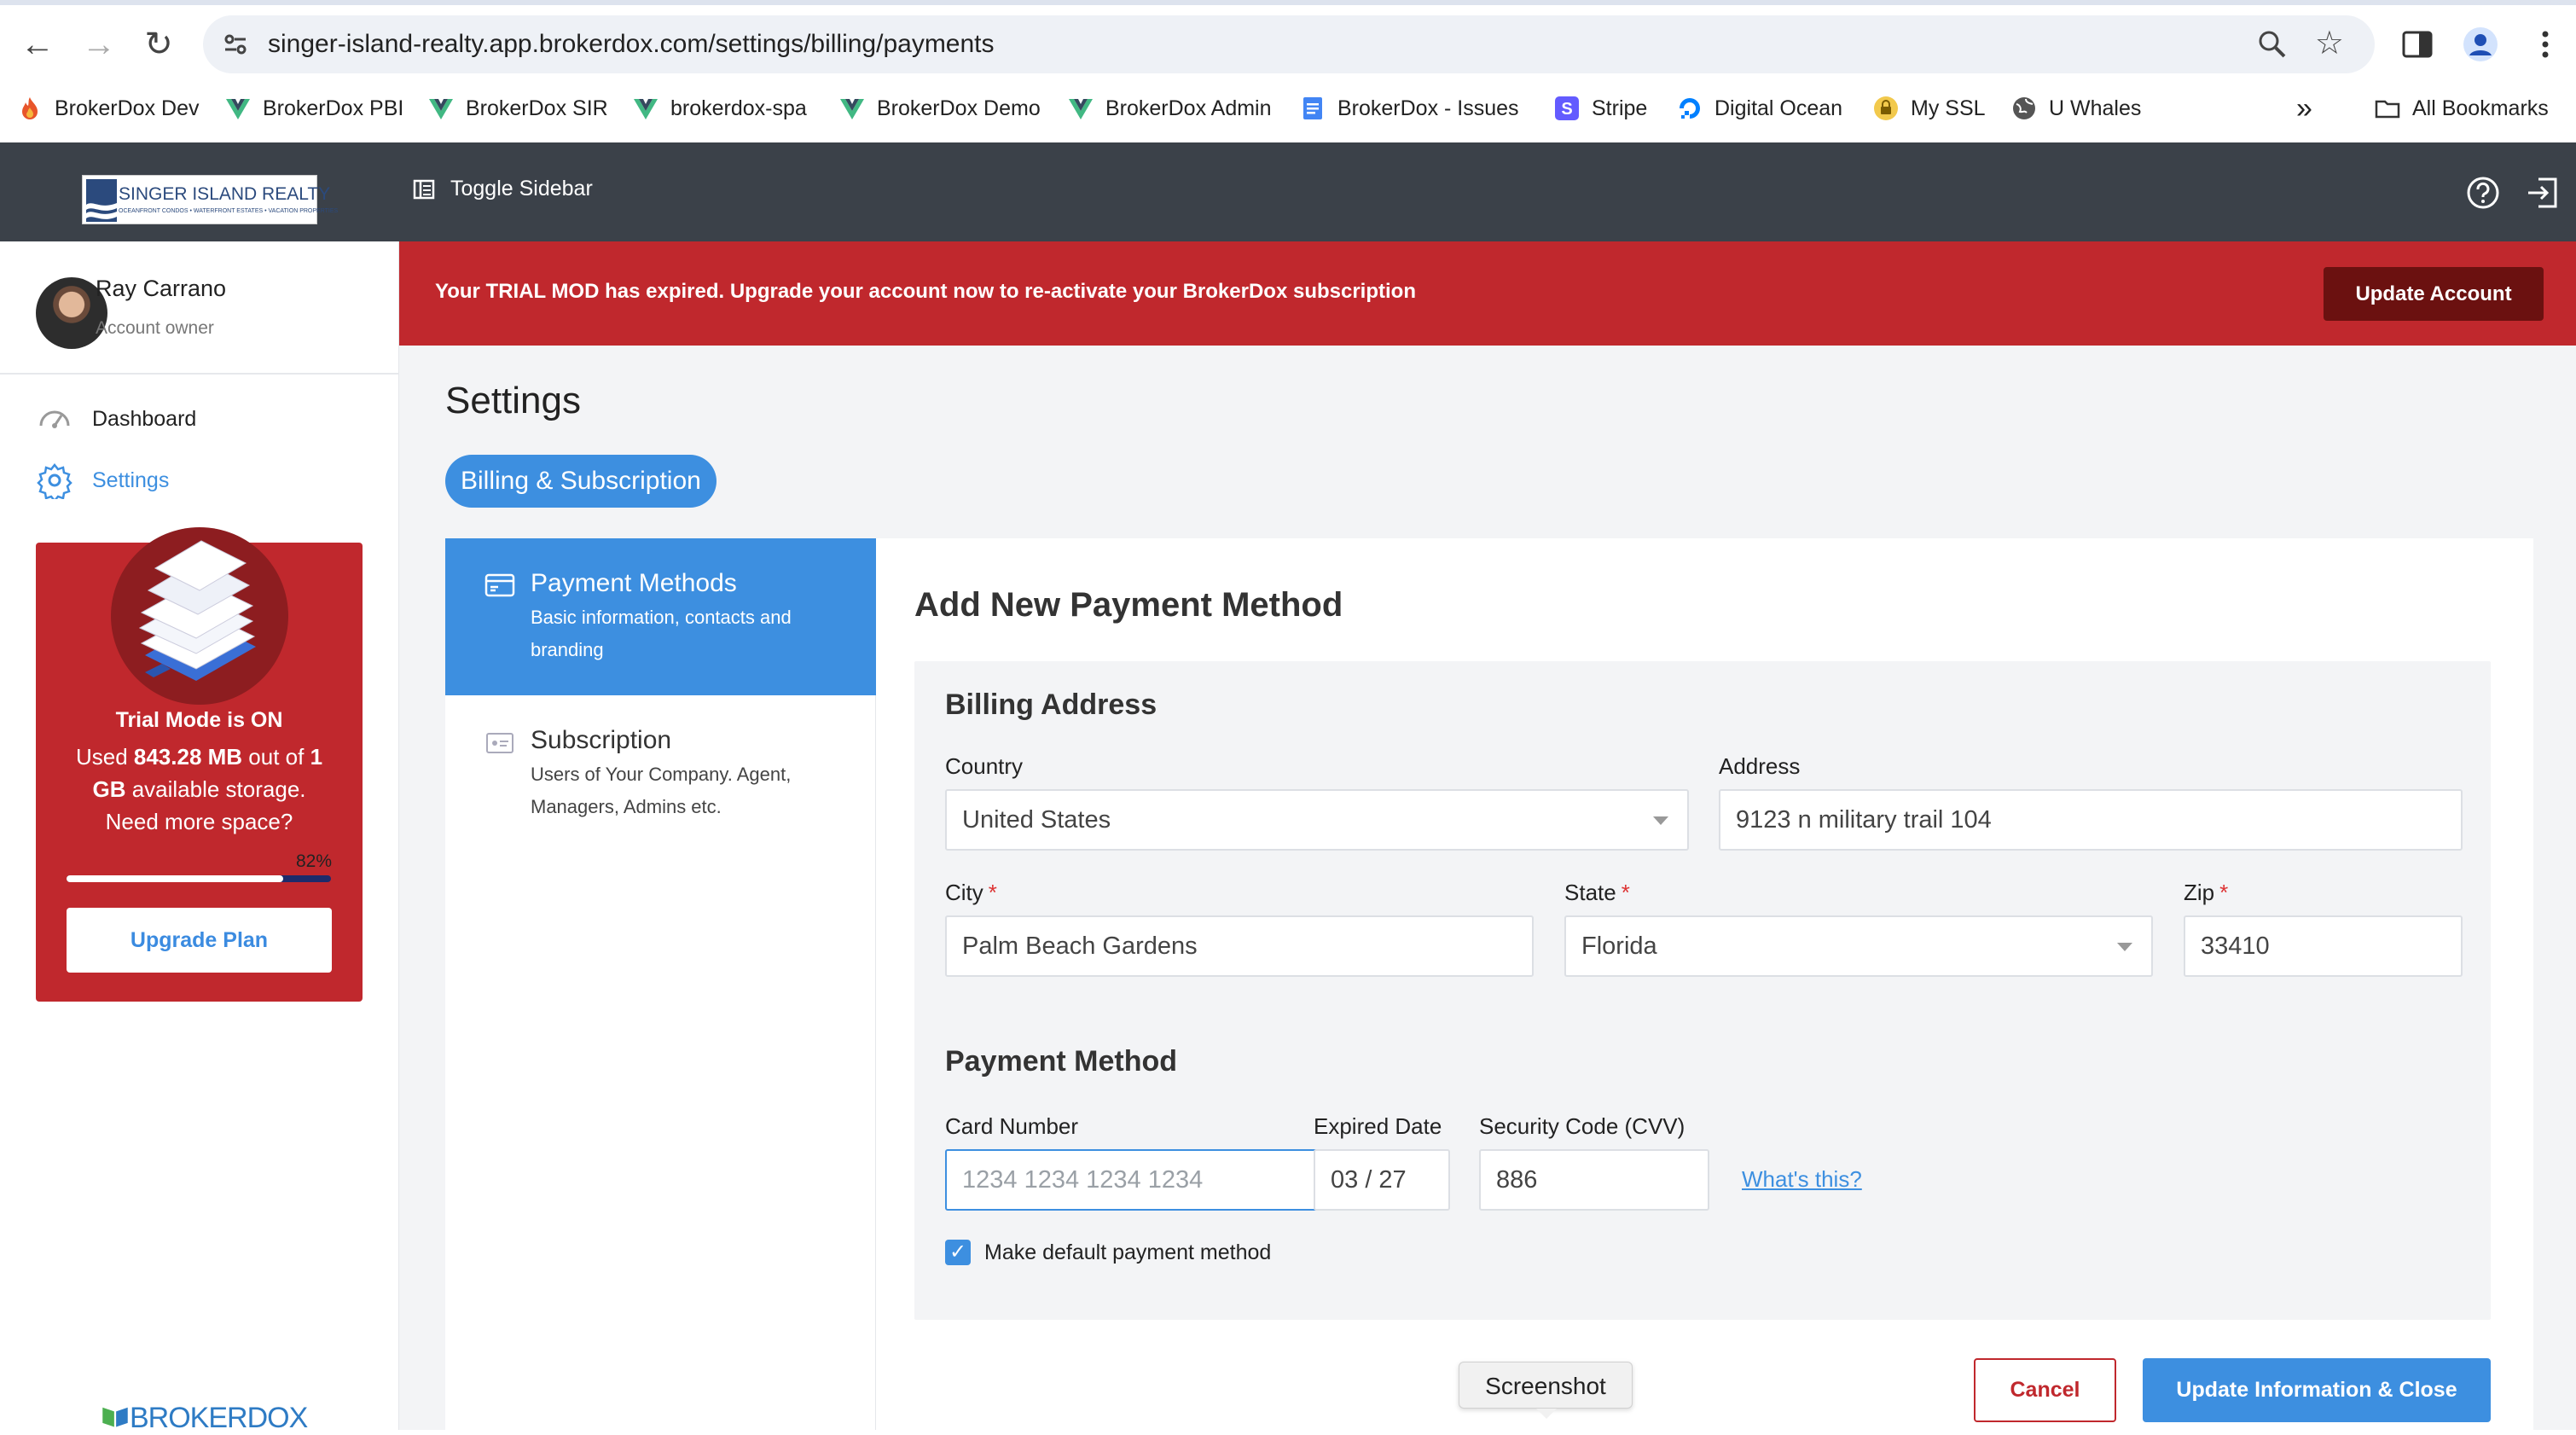 The width and height of the screenshot is (2576, 1435). Describe the element at coordinates (1802, 1179) in the screenshot. I see `whats-this-link: What's this?` at that location.